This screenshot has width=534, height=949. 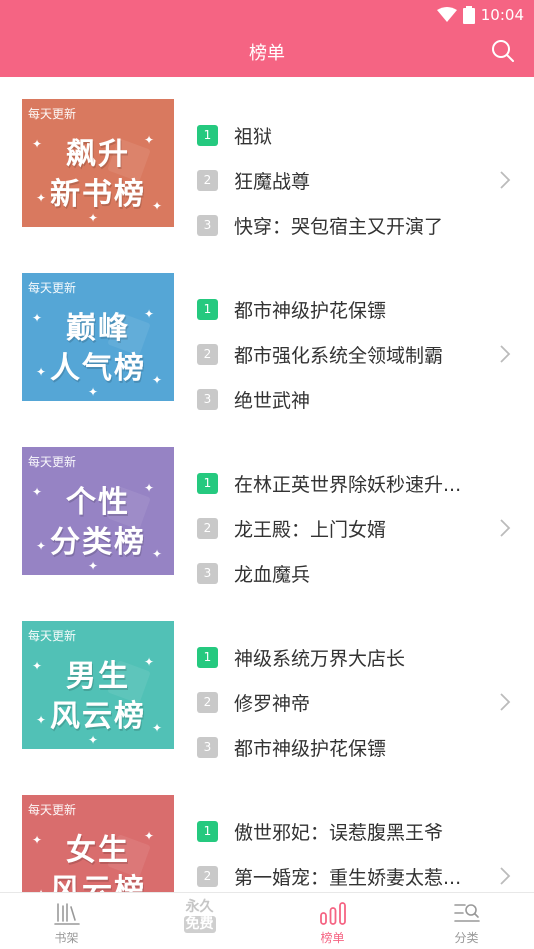 What do you see at coordinates (66, 938) in the screenshot?
I see `tab-label: 书架` at bounding box center [66, 938].